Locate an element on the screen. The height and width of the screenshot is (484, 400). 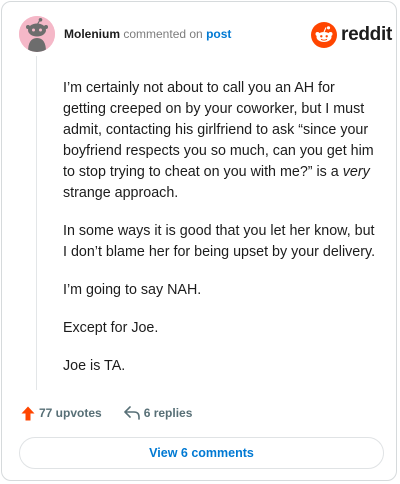
post-link: post is located at coordinates (218, 34).